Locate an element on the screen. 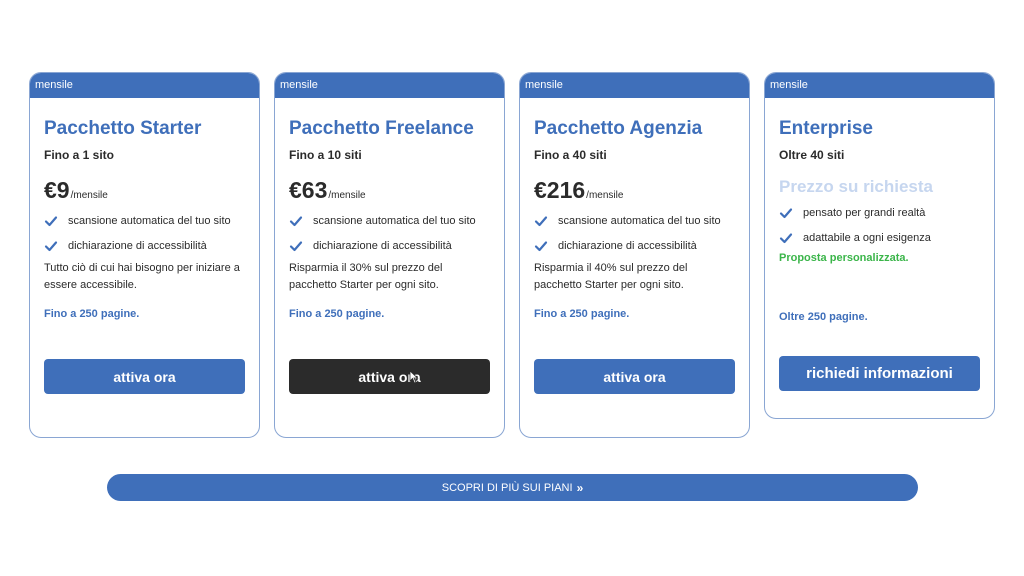 This screenshot has width=1024, height=576. feature-label: adattabile a ogni esigenza is located at coordinates (867, 238).